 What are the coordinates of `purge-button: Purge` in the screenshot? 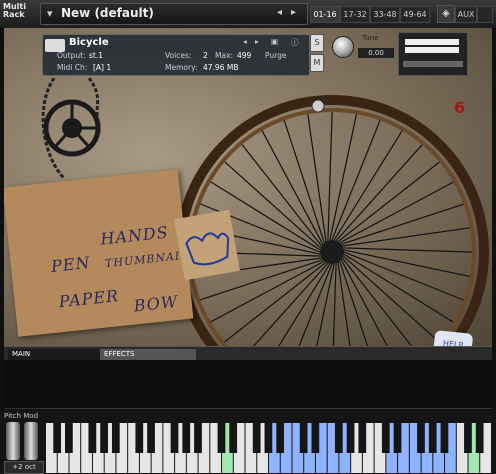 It's located at (275, 55).